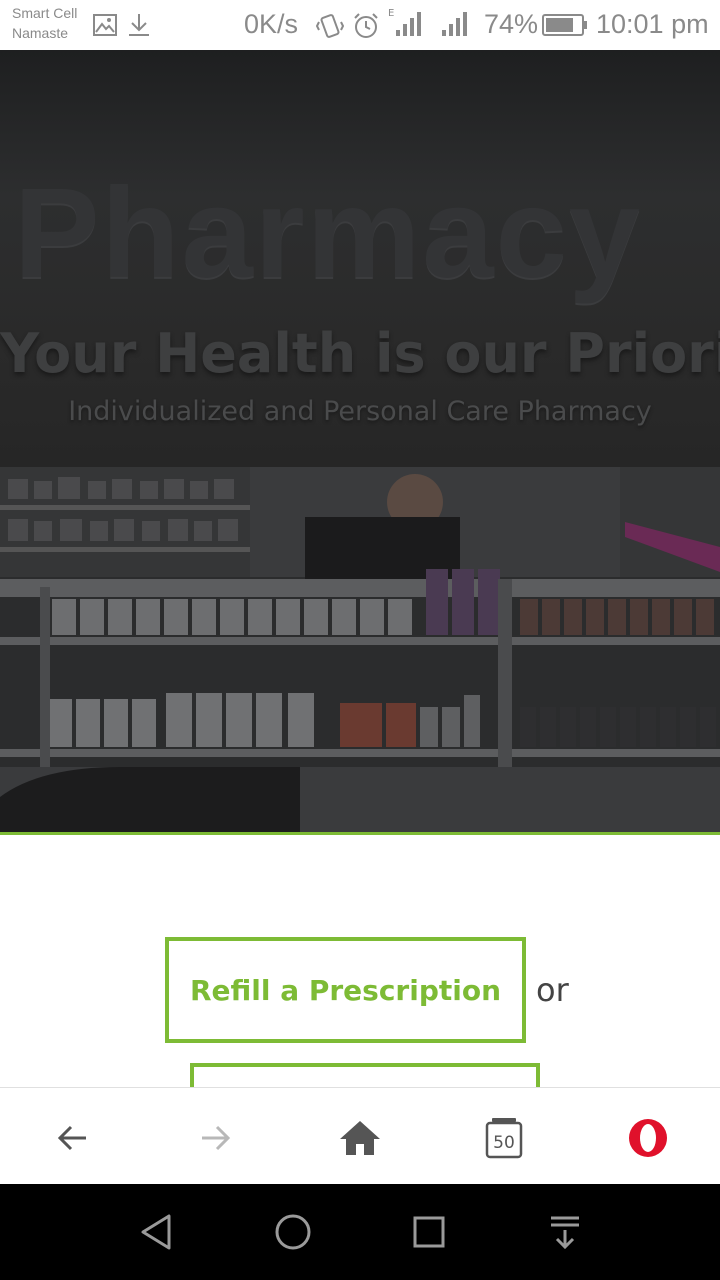  I want to click on image-icon, so click(105, 27).